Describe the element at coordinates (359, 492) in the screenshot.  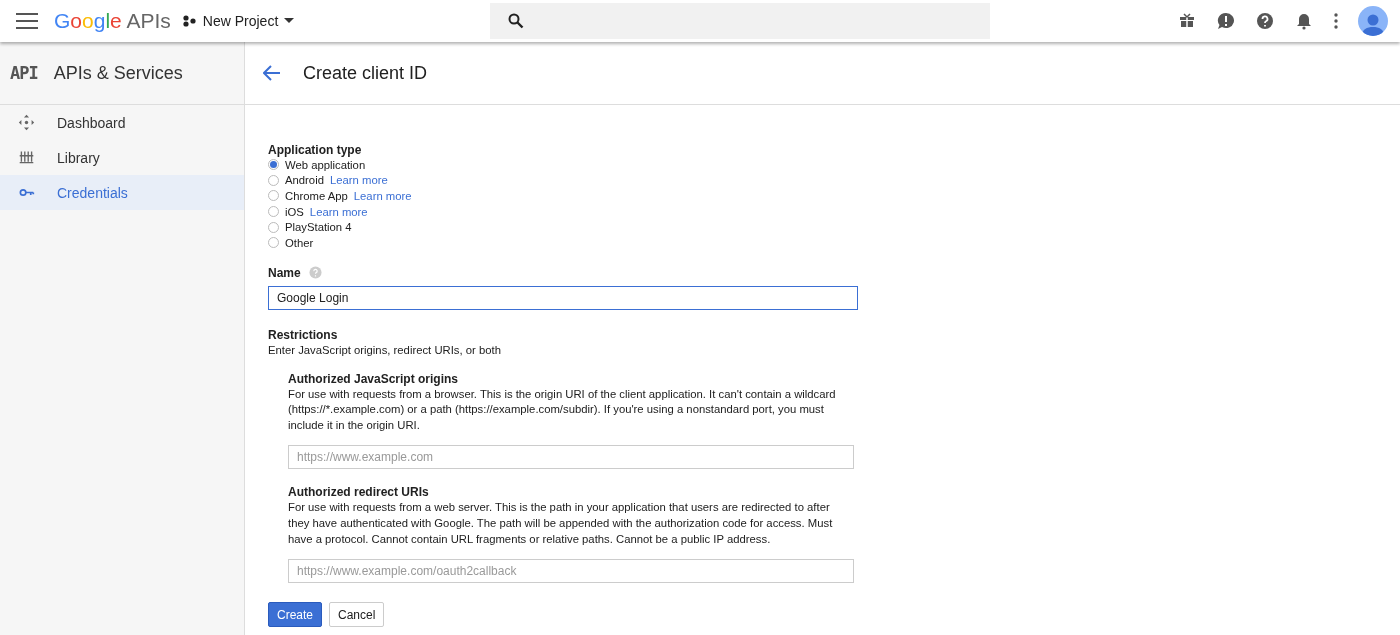
I see `field-label: Authorized redirect URIs` at that location.